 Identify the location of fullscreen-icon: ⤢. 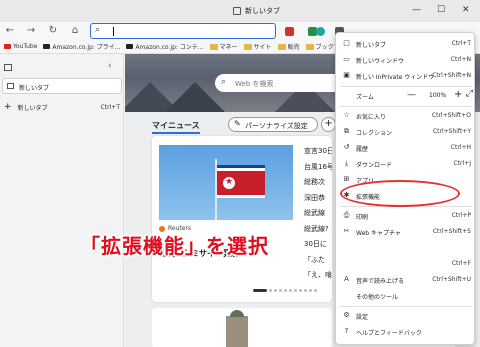
(469, 94).